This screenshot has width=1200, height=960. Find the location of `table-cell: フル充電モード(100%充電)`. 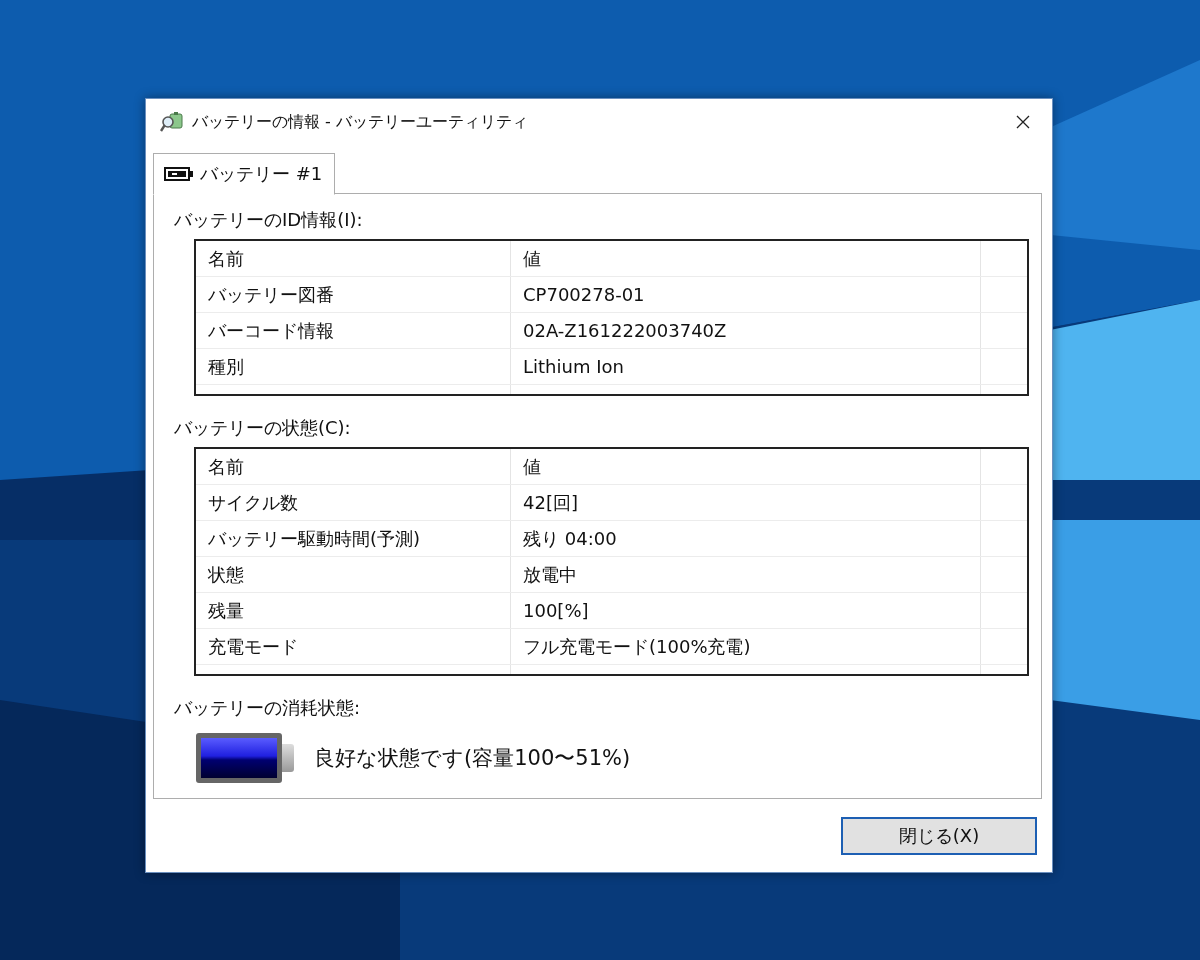

table-cell: フル充電モード(100%充電) is located at coordinates (746, 646).